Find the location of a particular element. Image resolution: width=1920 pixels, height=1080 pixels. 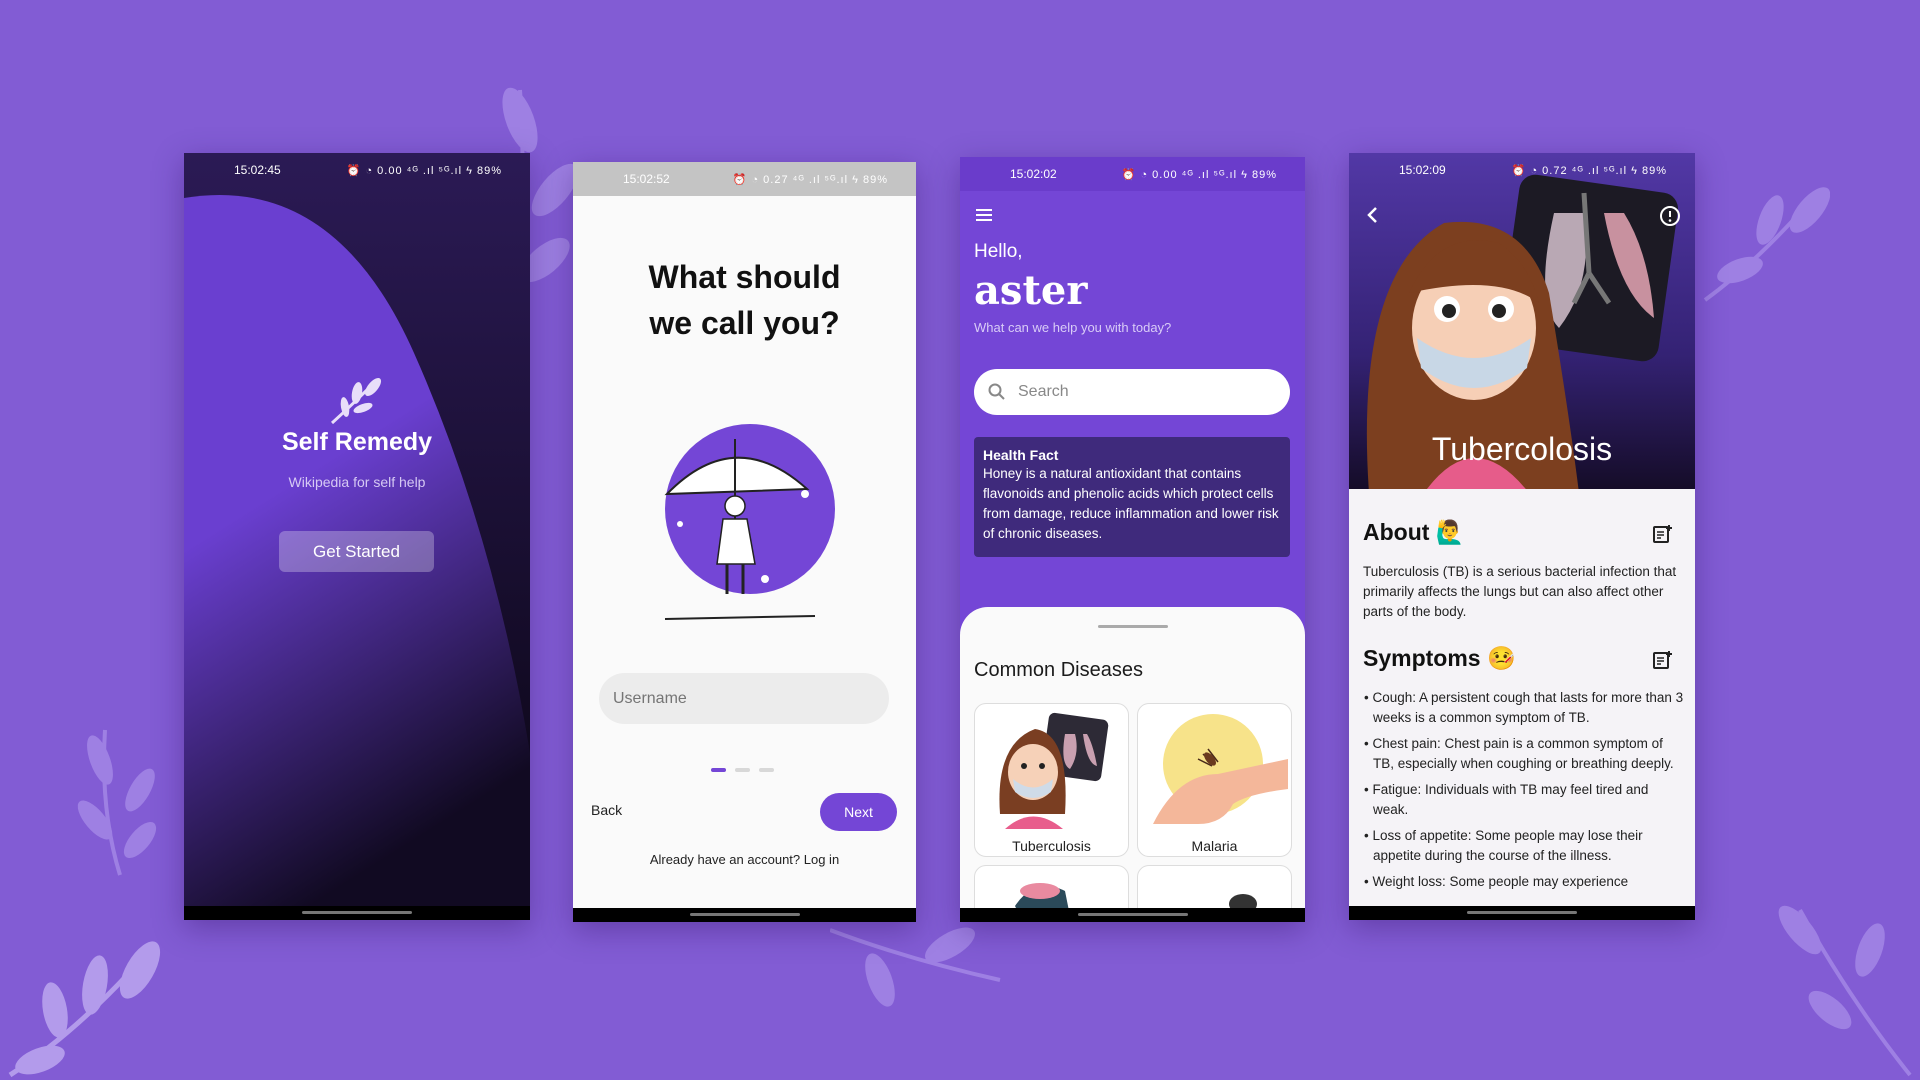

umbrella-girl-illustration is located at coordinates (749, 522).